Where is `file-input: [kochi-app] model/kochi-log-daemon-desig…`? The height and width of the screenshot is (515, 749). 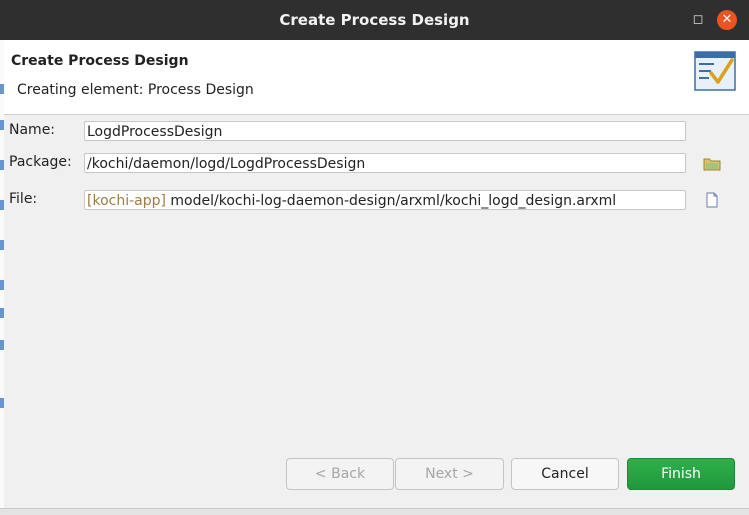
file-input: [kochi-app] model/kochi-log-daemon-desig… is located at coordinates (385, 200).